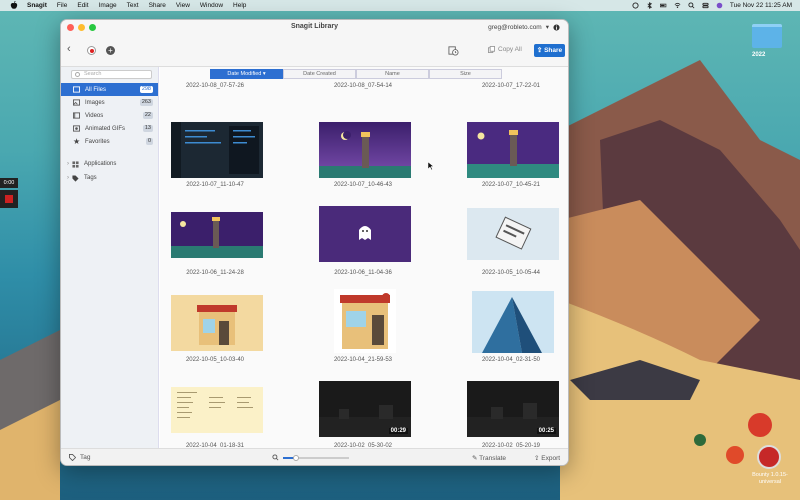 The width and height of the screenshot is (800, 500). What do you see at coordinates (556, 27) in the screenshot?
I see `info-icon` at bounding box center [556, 27].